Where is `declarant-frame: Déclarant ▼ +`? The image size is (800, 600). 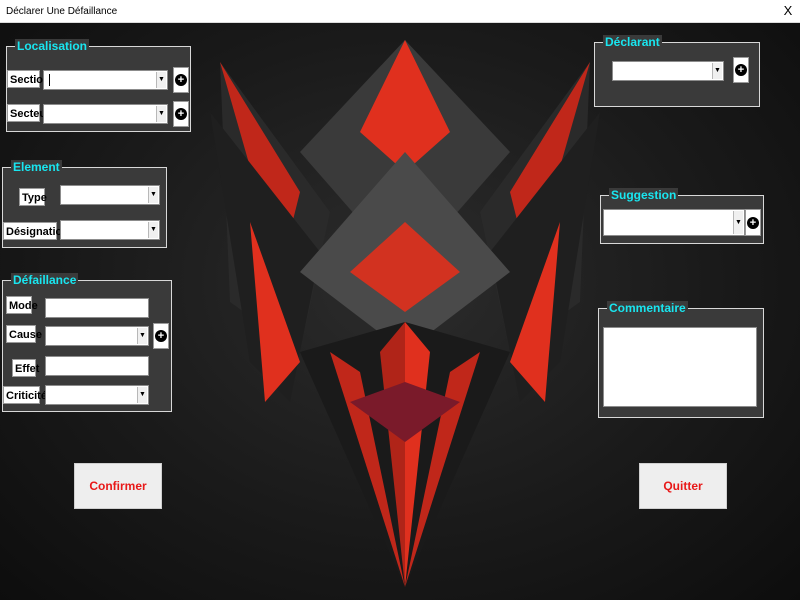 declarant-frame: Déclarant ▼ + is located at coordinates (677, 71).